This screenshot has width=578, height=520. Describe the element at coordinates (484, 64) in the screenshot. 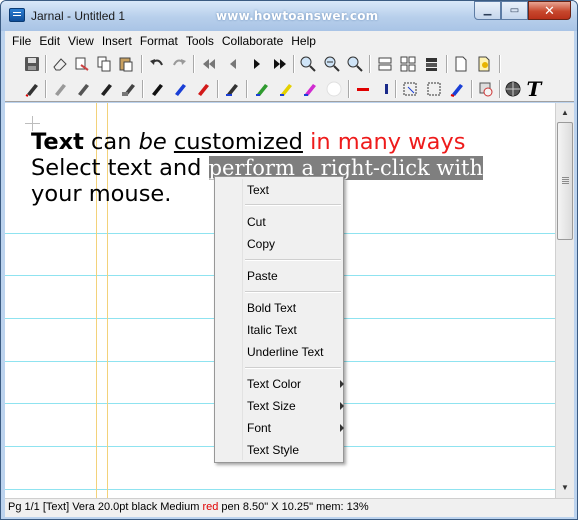

I see `open-page-icon` at that location.